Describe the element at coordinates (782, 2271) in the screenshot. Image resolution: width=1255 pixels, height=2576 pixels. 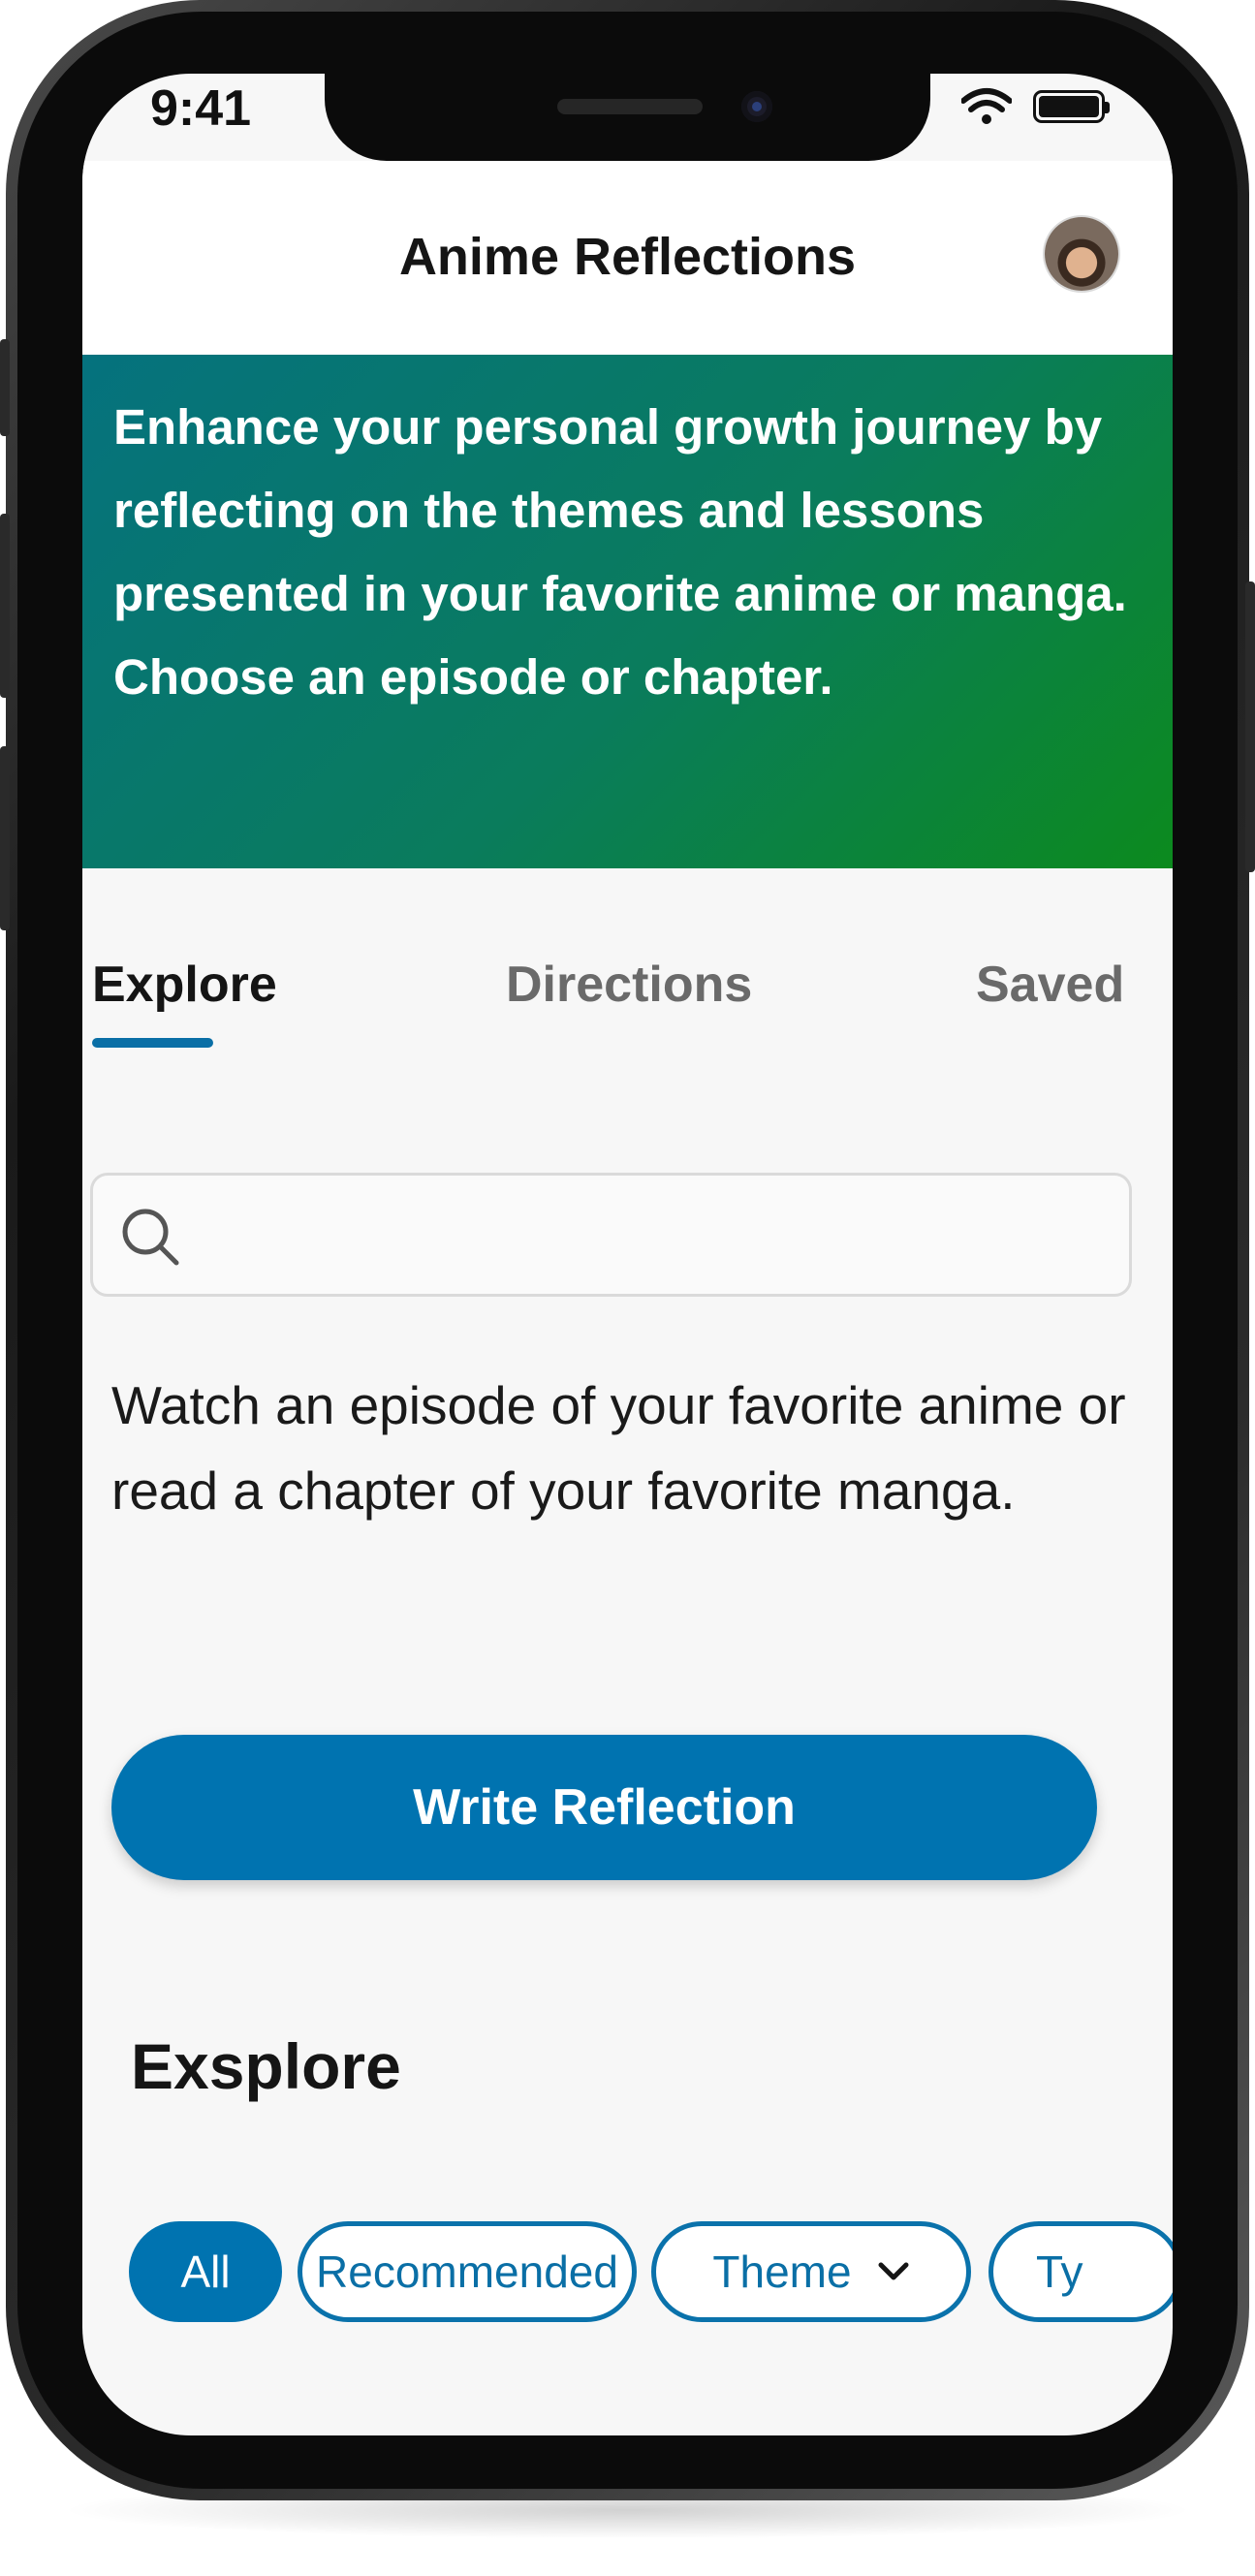
I see `chip-label: Theme` at that location.